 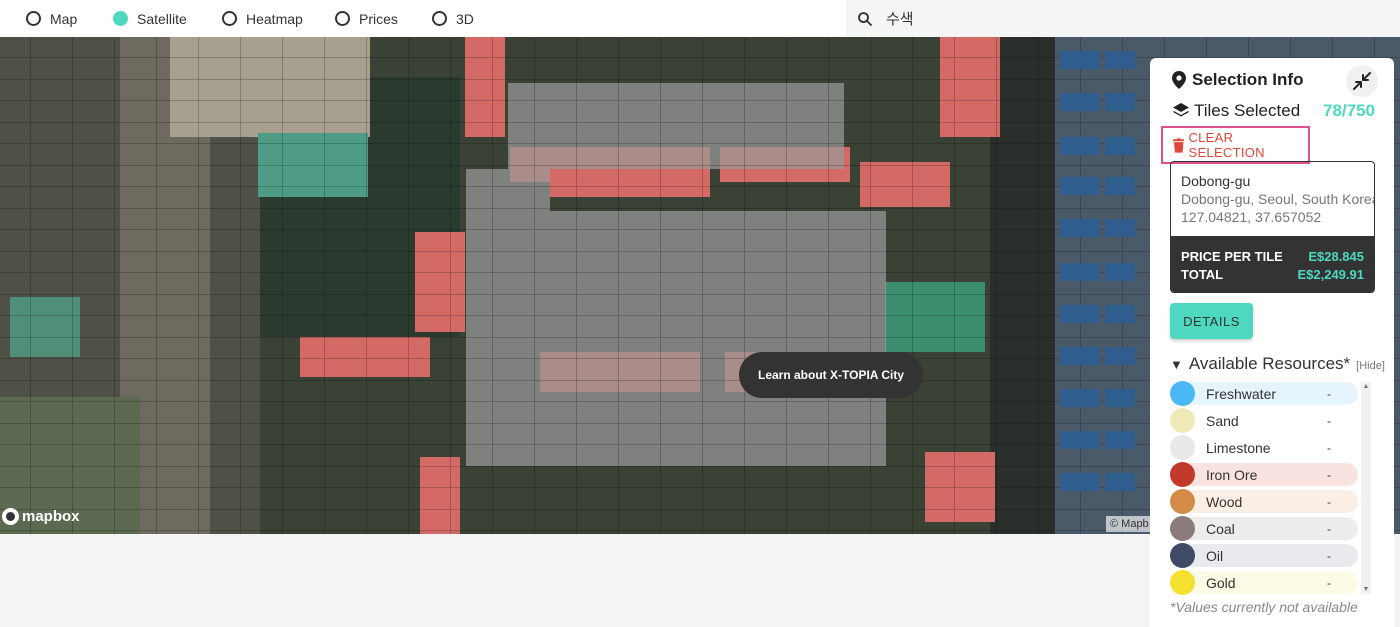 What do you see at coordinates (1222, 420) in the screenshot?
I see `resource-name: Sand` at bounding box center [1222, 420].